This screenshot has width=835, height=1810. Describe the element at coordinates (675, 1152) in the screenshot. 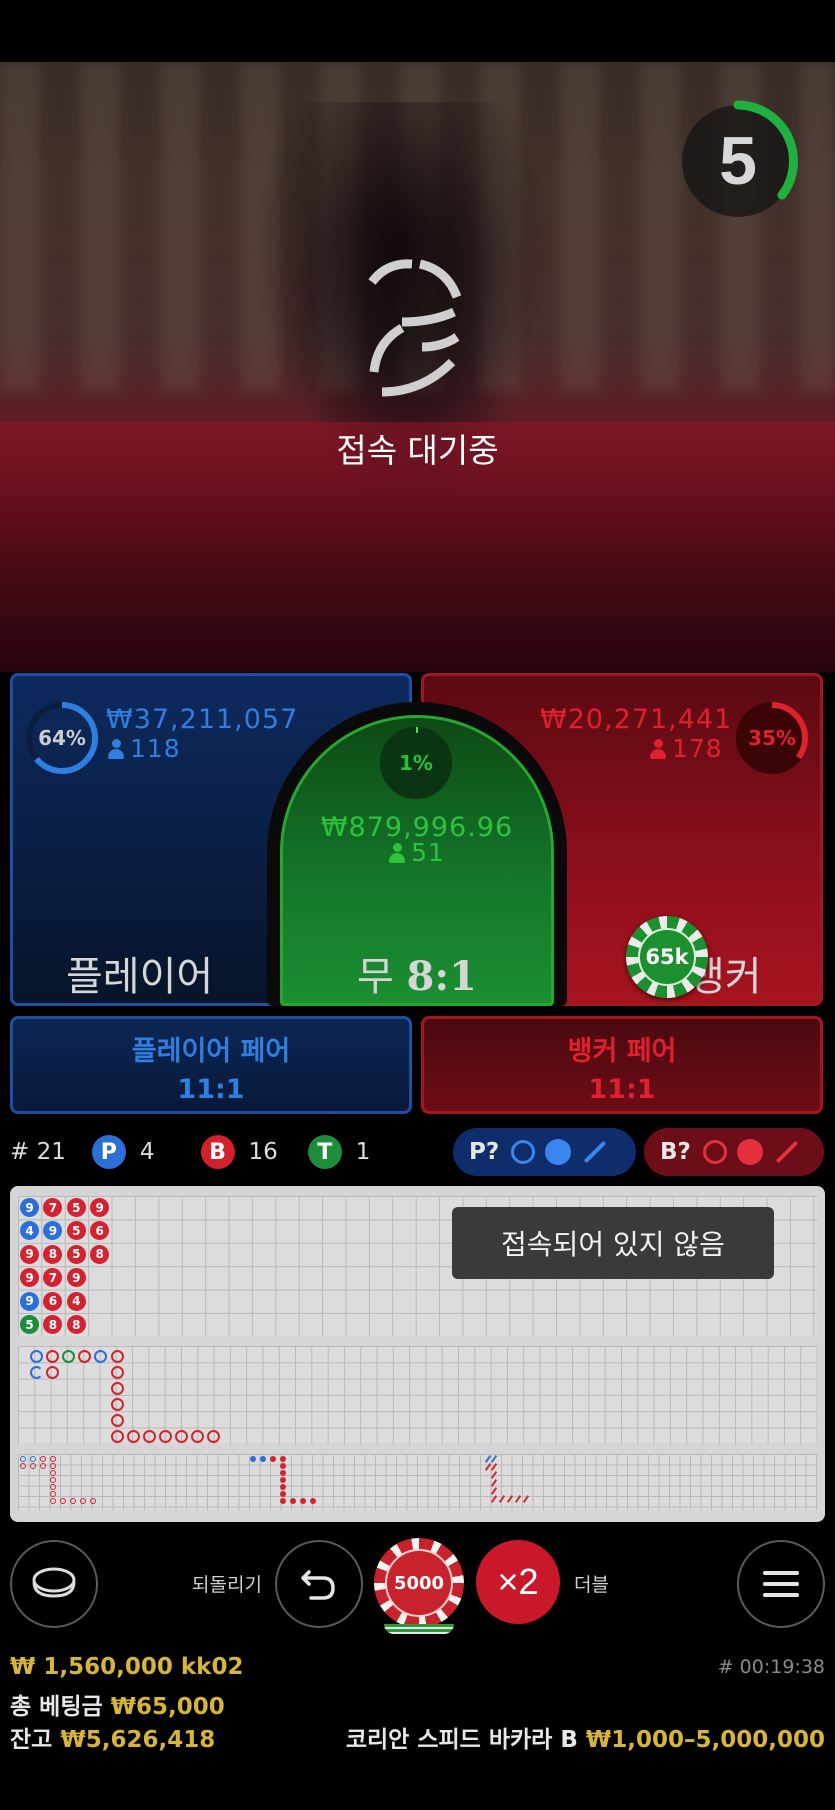

I see `banker-predict-label: B?` at that location.